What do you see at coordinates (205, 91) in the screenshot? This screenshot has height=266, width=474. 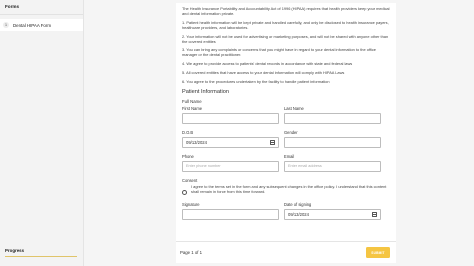 I see `section-title: Patient Information` at bounding box center [205, 91].